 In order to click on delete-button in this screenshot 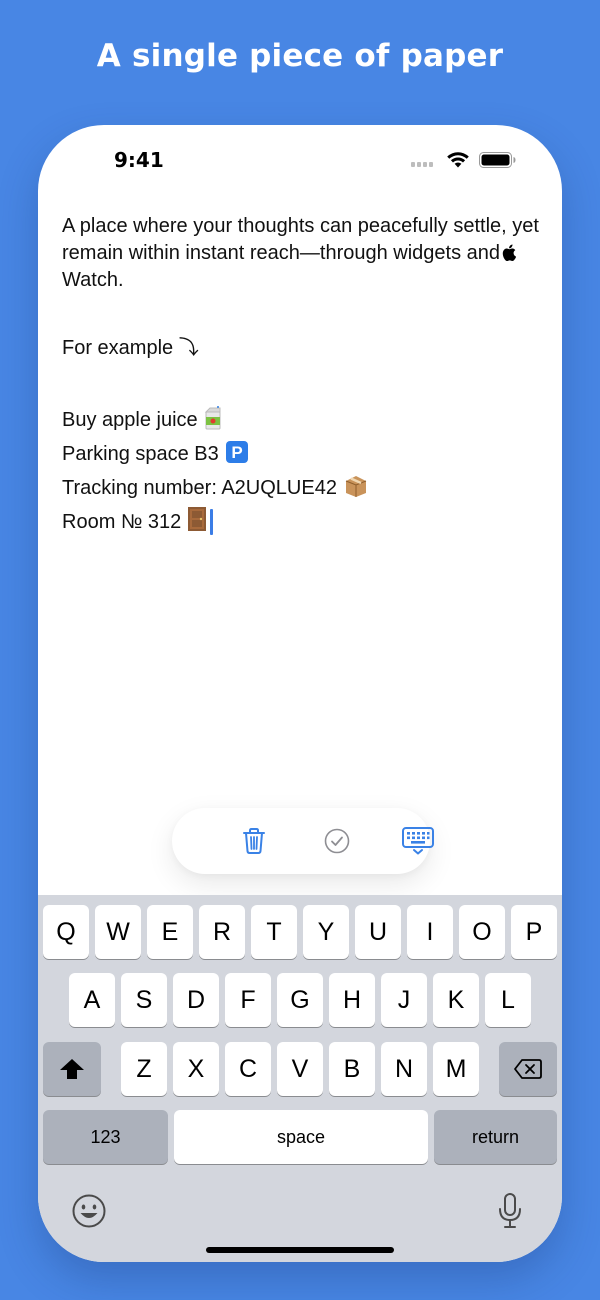, I will do `click(254, 841)`.